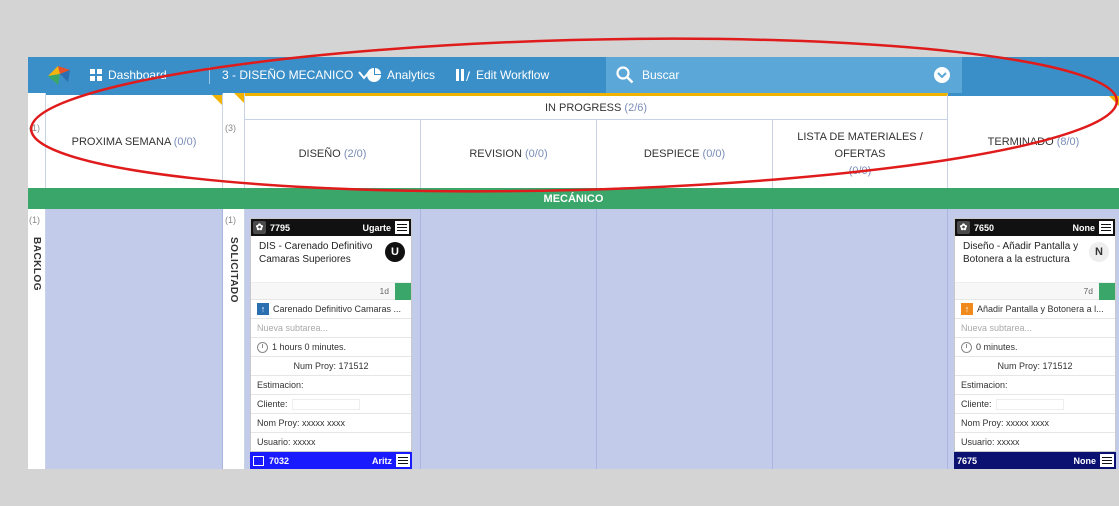 The width and height of the screenshot is (1119, 506). I want to click on revision-label: REVISION (0/0), so click(508, 154).